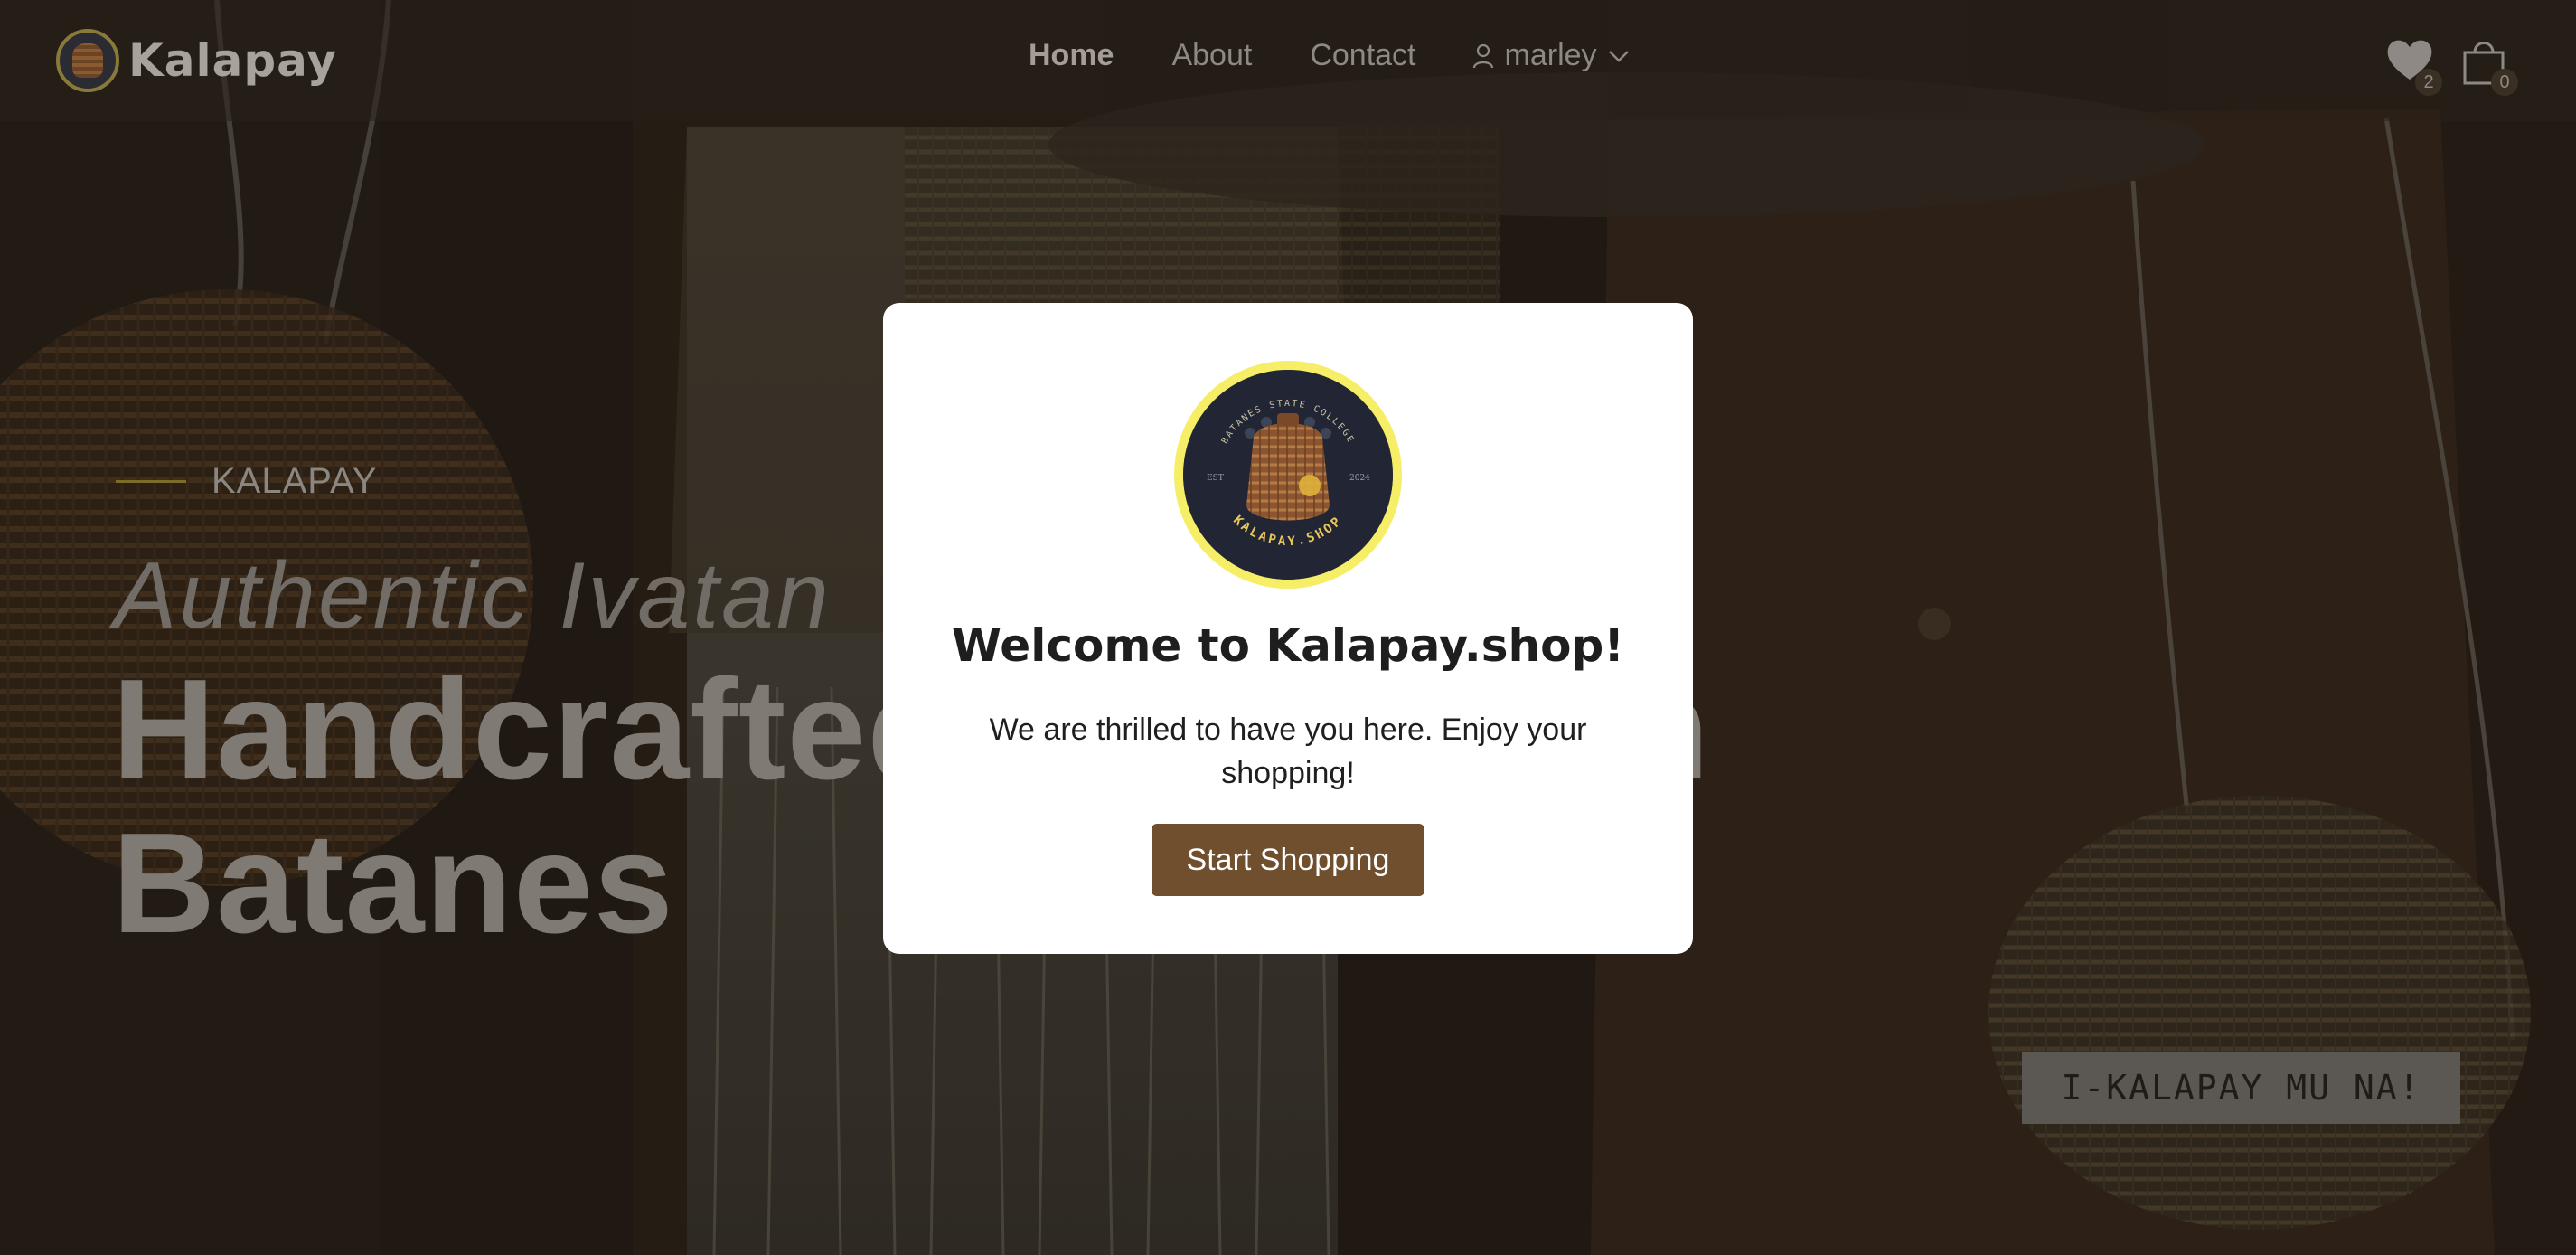  What do you see at coordinates (2428, 83) in the screenshot?
I see `wishlist-count-badge: 2` at bounding box center [2428, 83].